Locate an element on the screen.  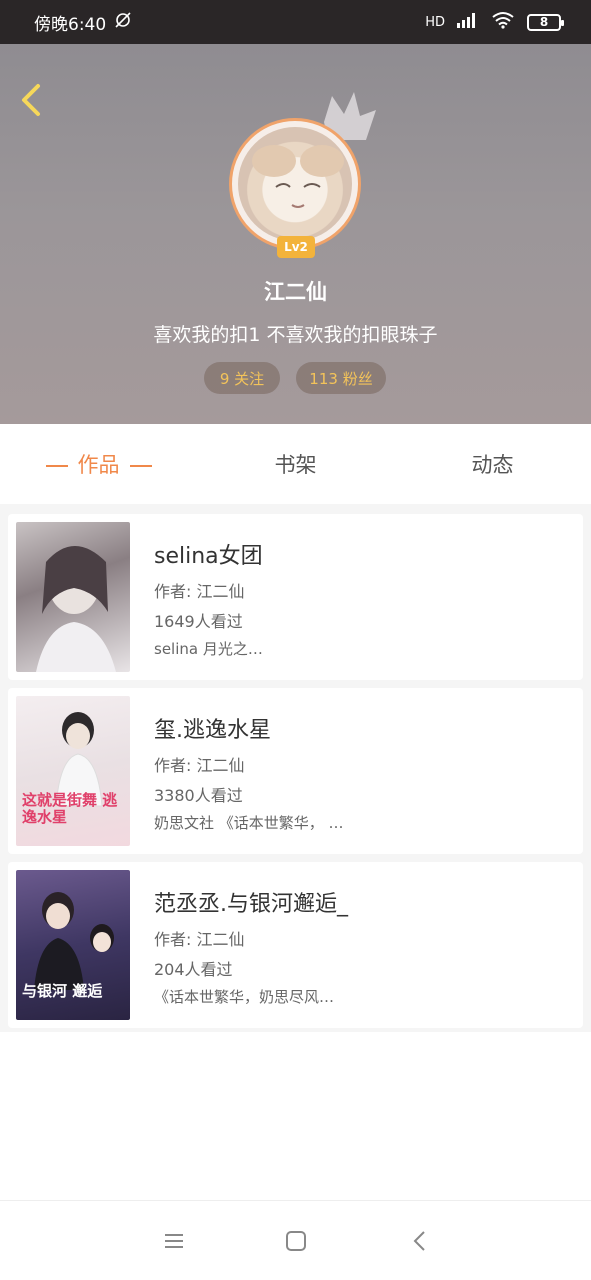
tab-label: 作品 is located at coordinates (98, 465).